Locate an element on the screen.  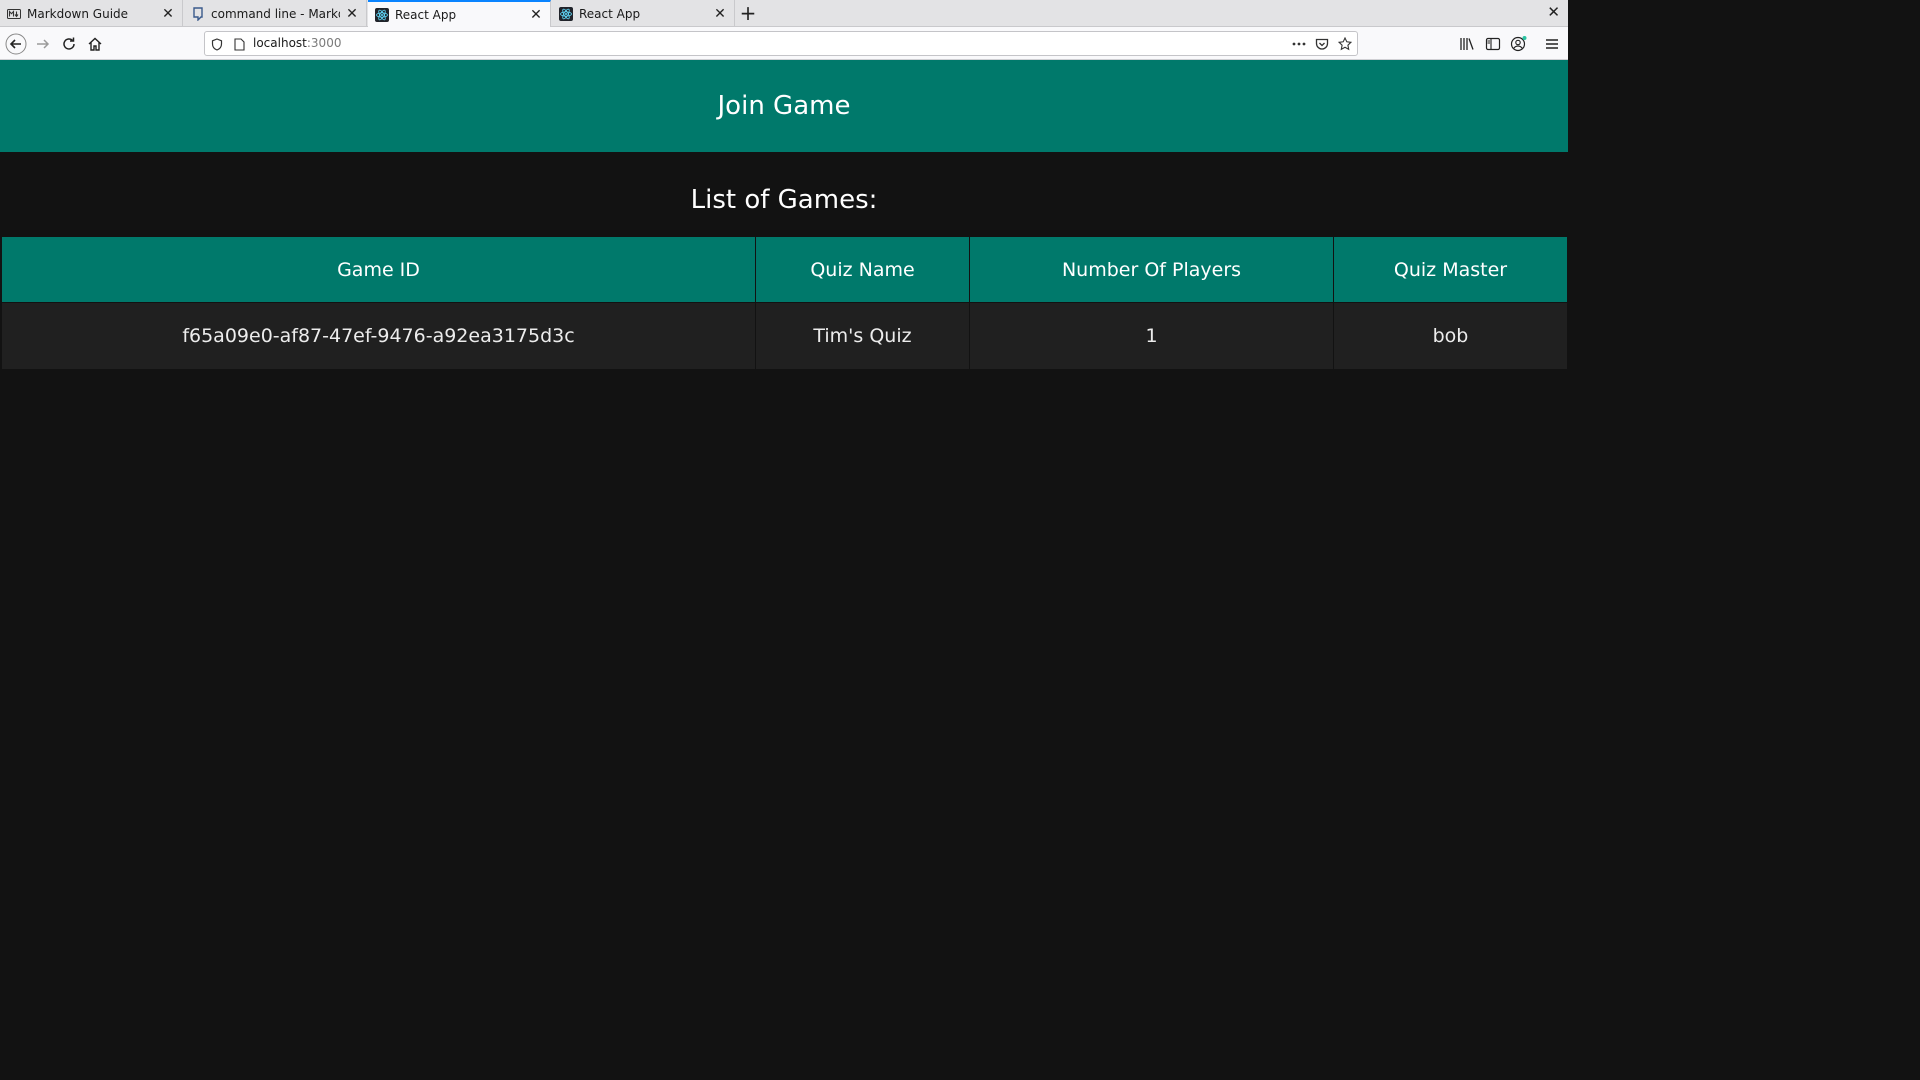
page-info-icon is located at coordinates (239, 44).